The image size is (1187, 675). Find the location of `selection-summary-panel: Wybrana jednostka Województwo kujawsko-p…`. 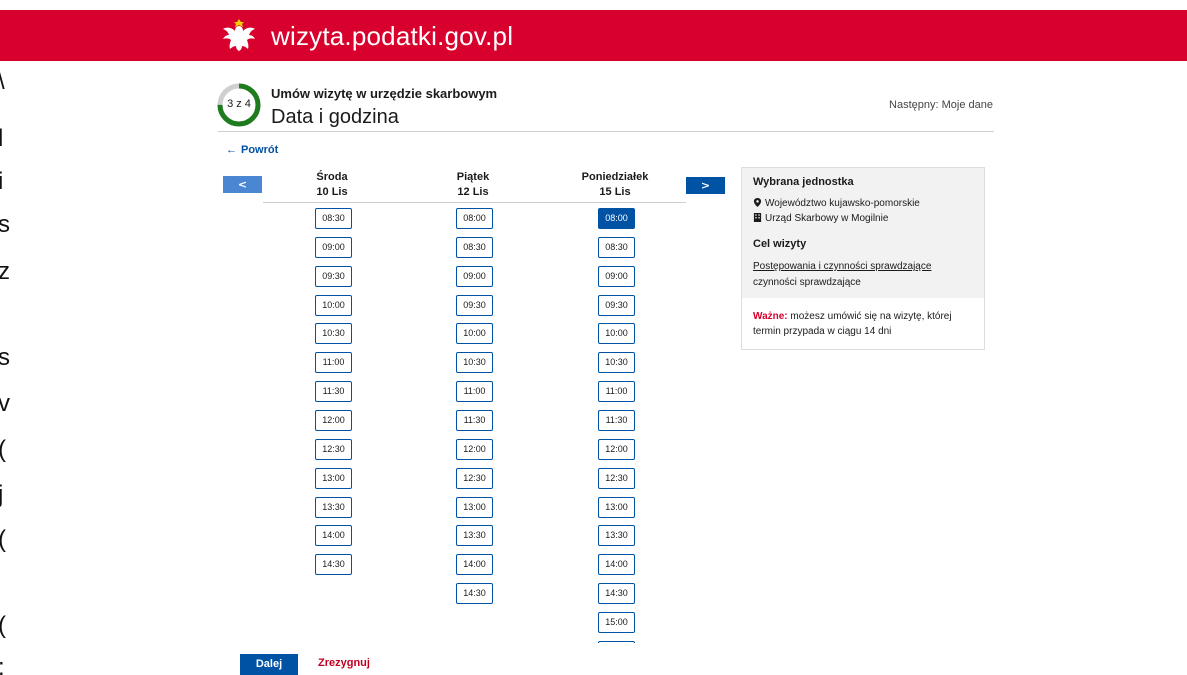

selection-summary-panel: Wybrana jednostka Województwo kujawsko-p… is located at coordinates (863, 258).